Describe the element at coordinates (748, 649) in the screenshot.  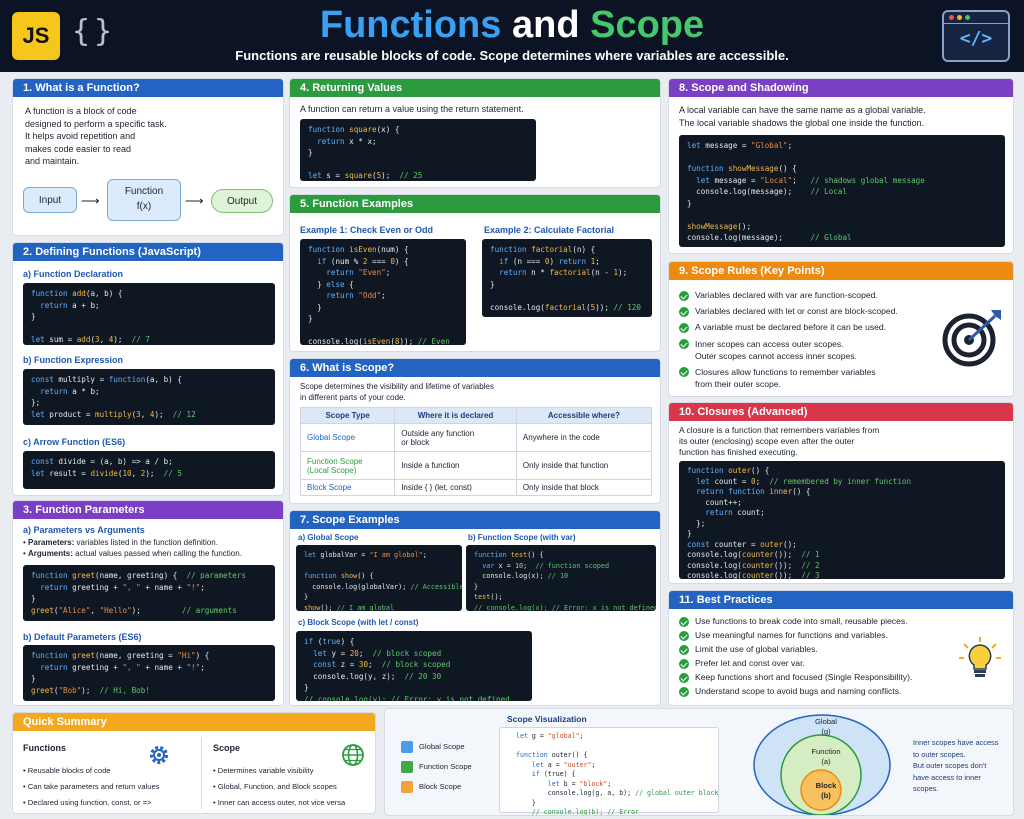
I see `practice-item: Limit the use of global variables.` at that location.